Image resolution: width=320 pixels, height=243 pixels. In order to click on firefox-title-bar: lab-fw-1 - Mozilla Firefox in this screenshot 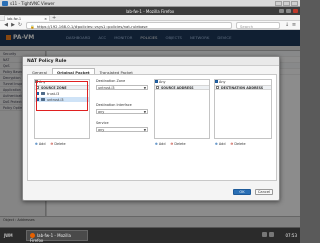, I will do `click(150, 11)`.